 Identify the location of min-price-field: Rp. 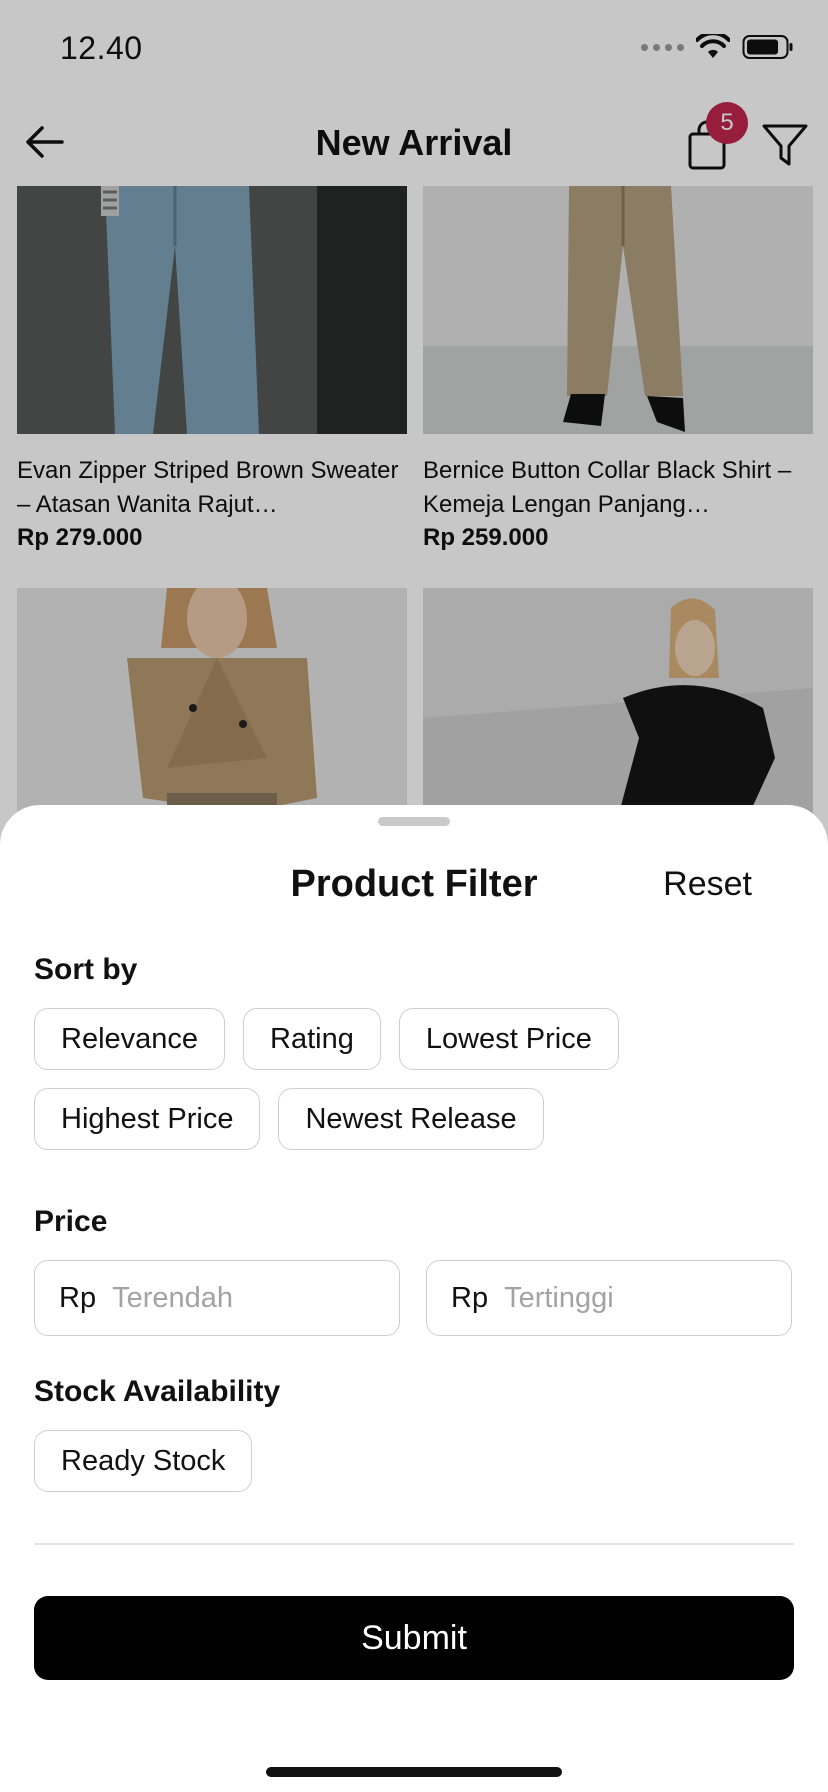
(217, 1298).